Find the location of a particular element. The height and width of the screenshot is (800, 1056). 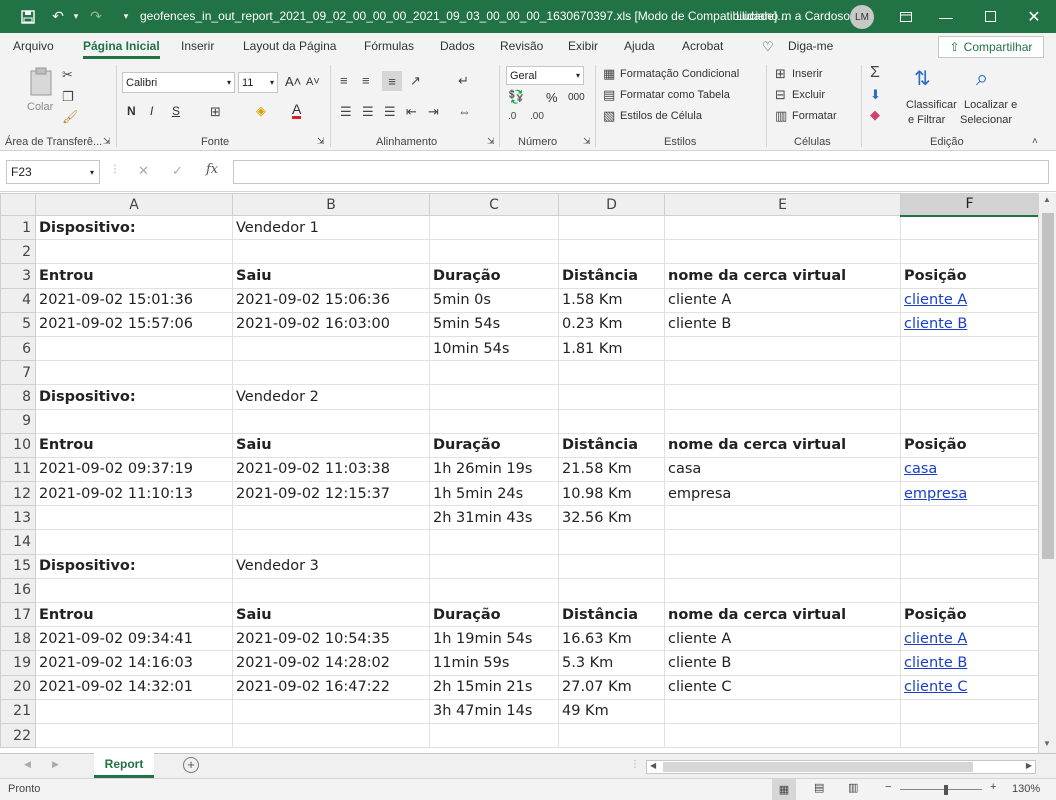

cell-e18: cliente A is located at coordinates (782, 639).